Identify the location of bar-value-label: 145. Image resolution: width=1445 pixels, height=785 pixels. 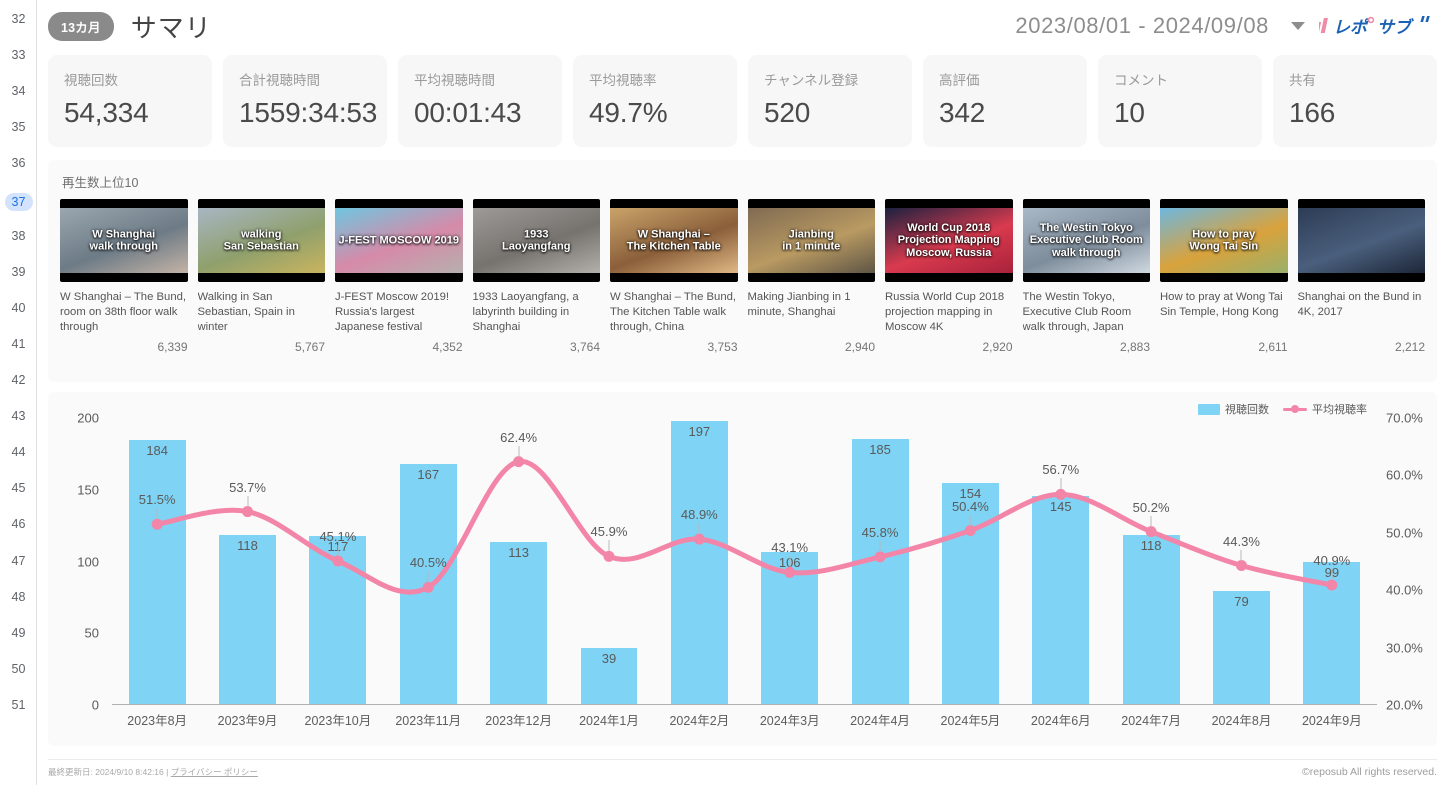
(1060, 506).